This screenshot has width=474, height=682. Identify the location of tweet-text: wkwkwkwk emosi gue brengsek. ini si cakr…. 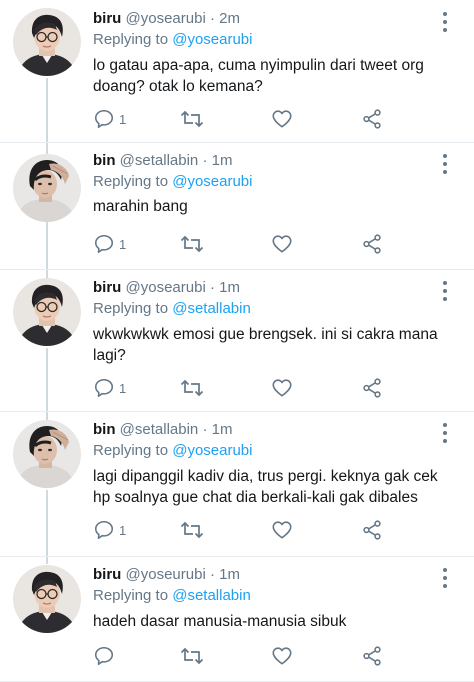
(265, 345).